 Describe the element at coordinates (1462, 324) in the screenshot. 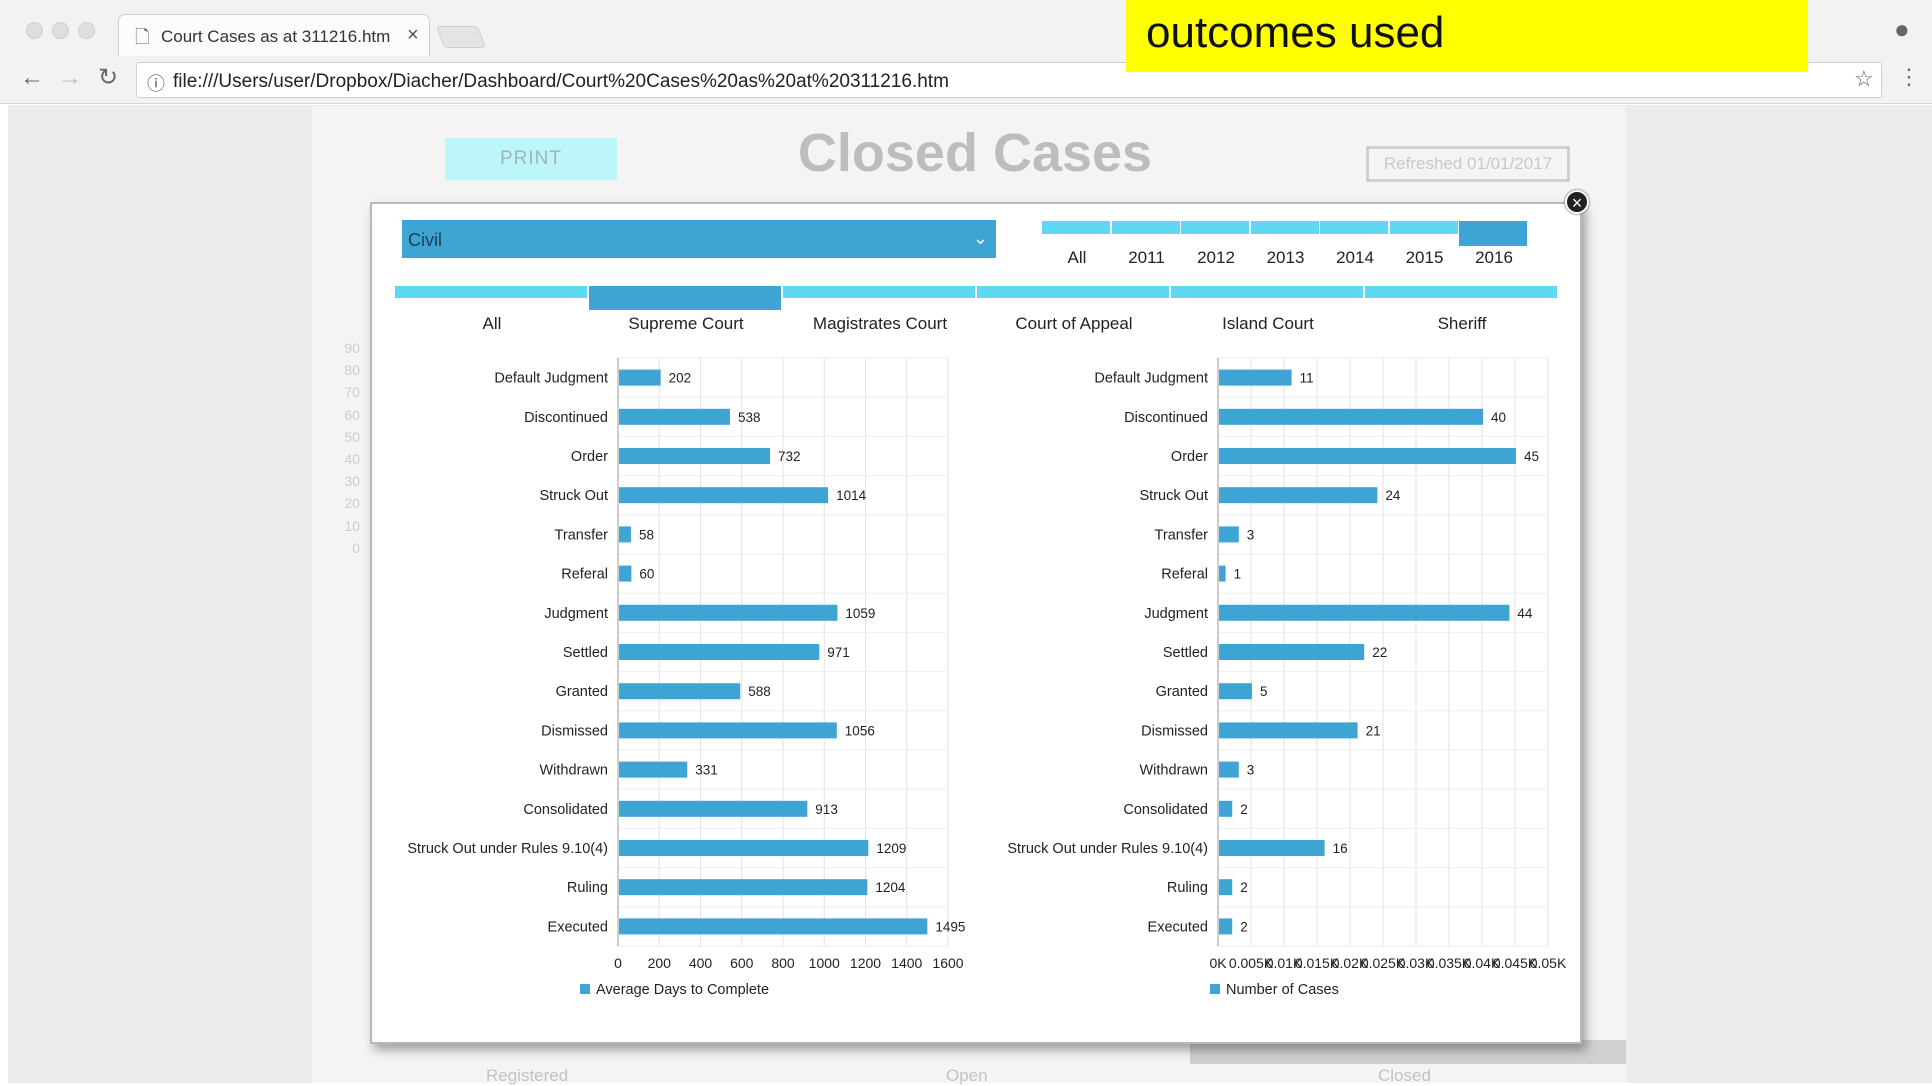

I see `court-label-sheriff: Sheriff` at that location.